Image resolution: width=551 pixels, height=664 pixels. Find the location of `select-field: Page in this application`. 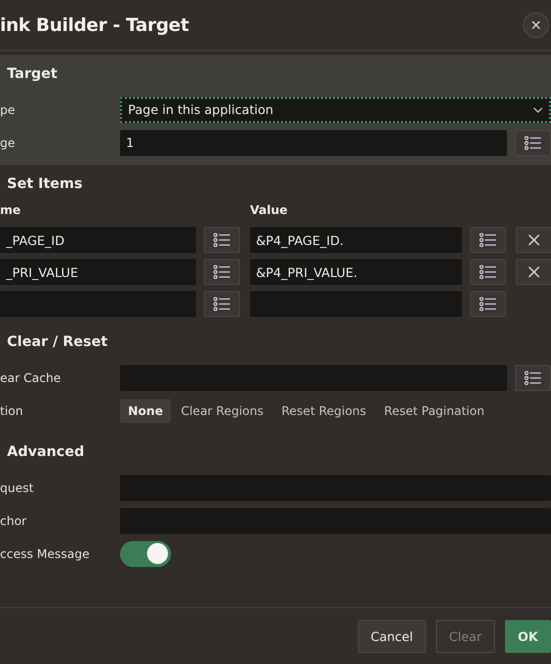

select-field: Page in this application is located at coordinates (335, 109).